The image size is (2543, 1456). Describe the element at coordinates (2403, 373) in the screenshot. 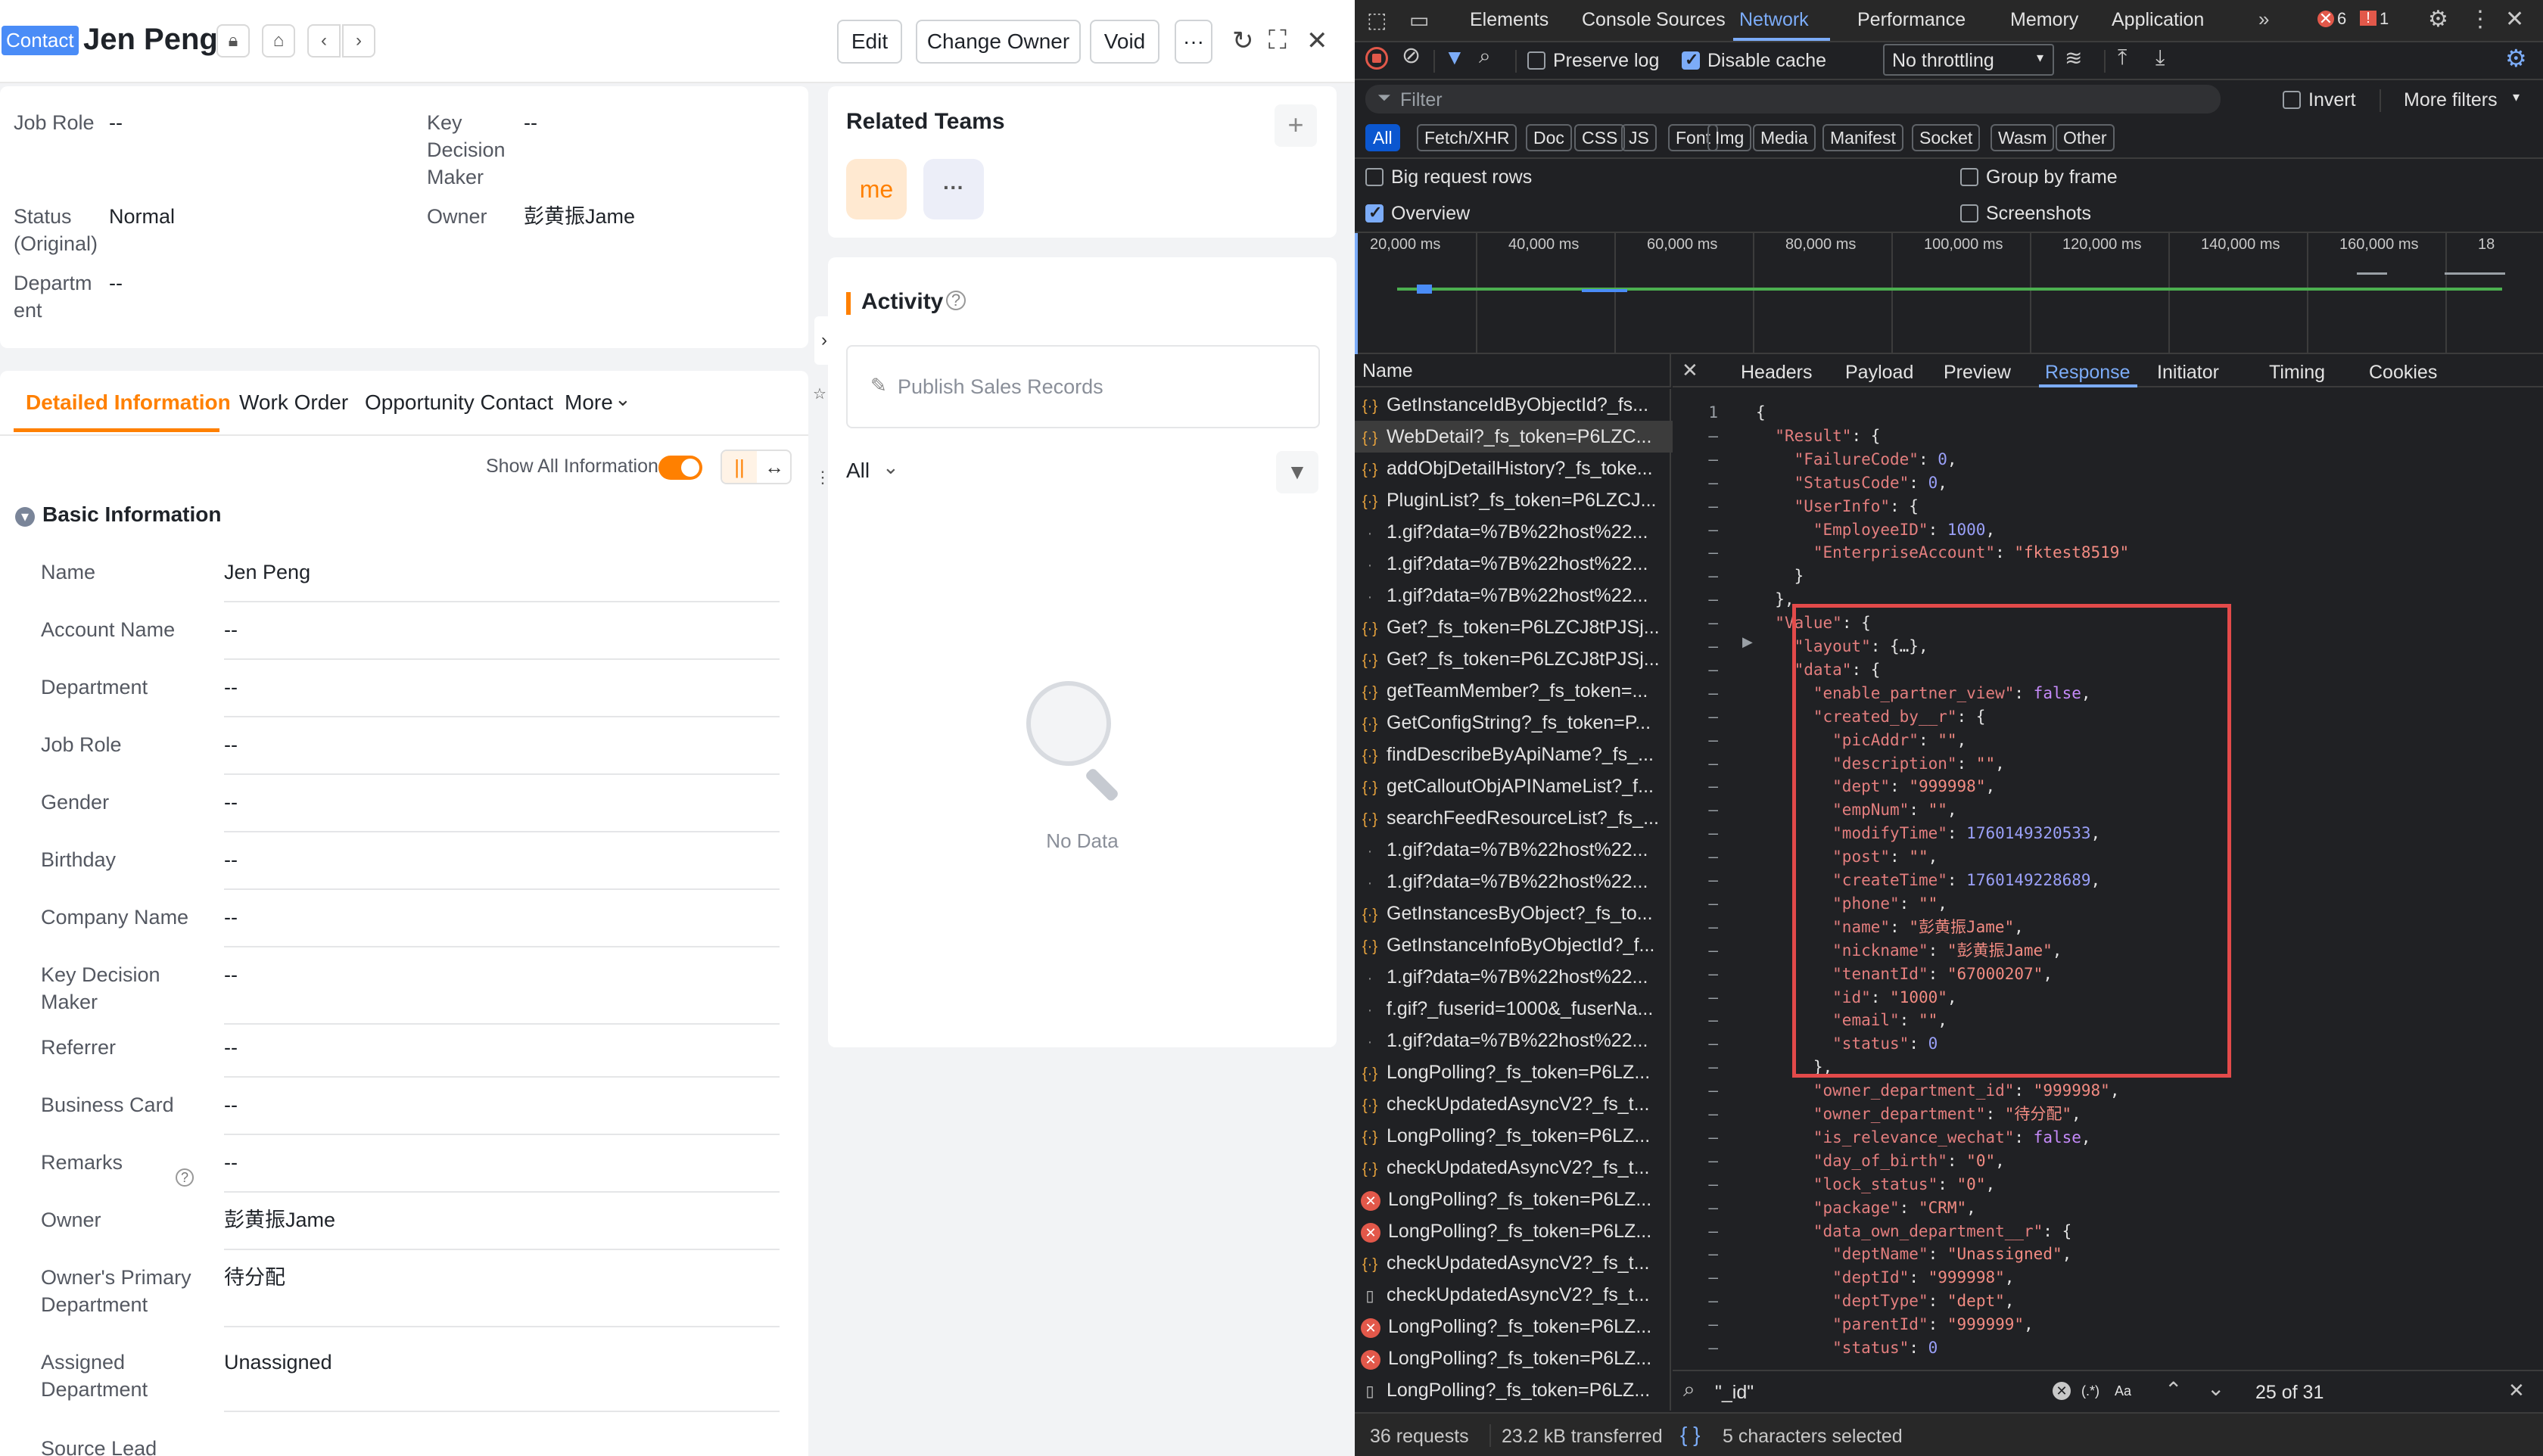

I see `detail-tab: Cookies` at that location.